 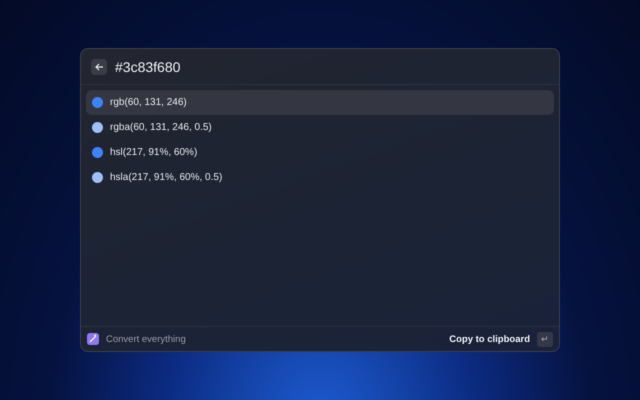 What do you see at coordinates (320, 177) in the screenshot?
I see `result-item: hsla(217, 91%, 60%, 0.5)` at bounding box center [320, 177].